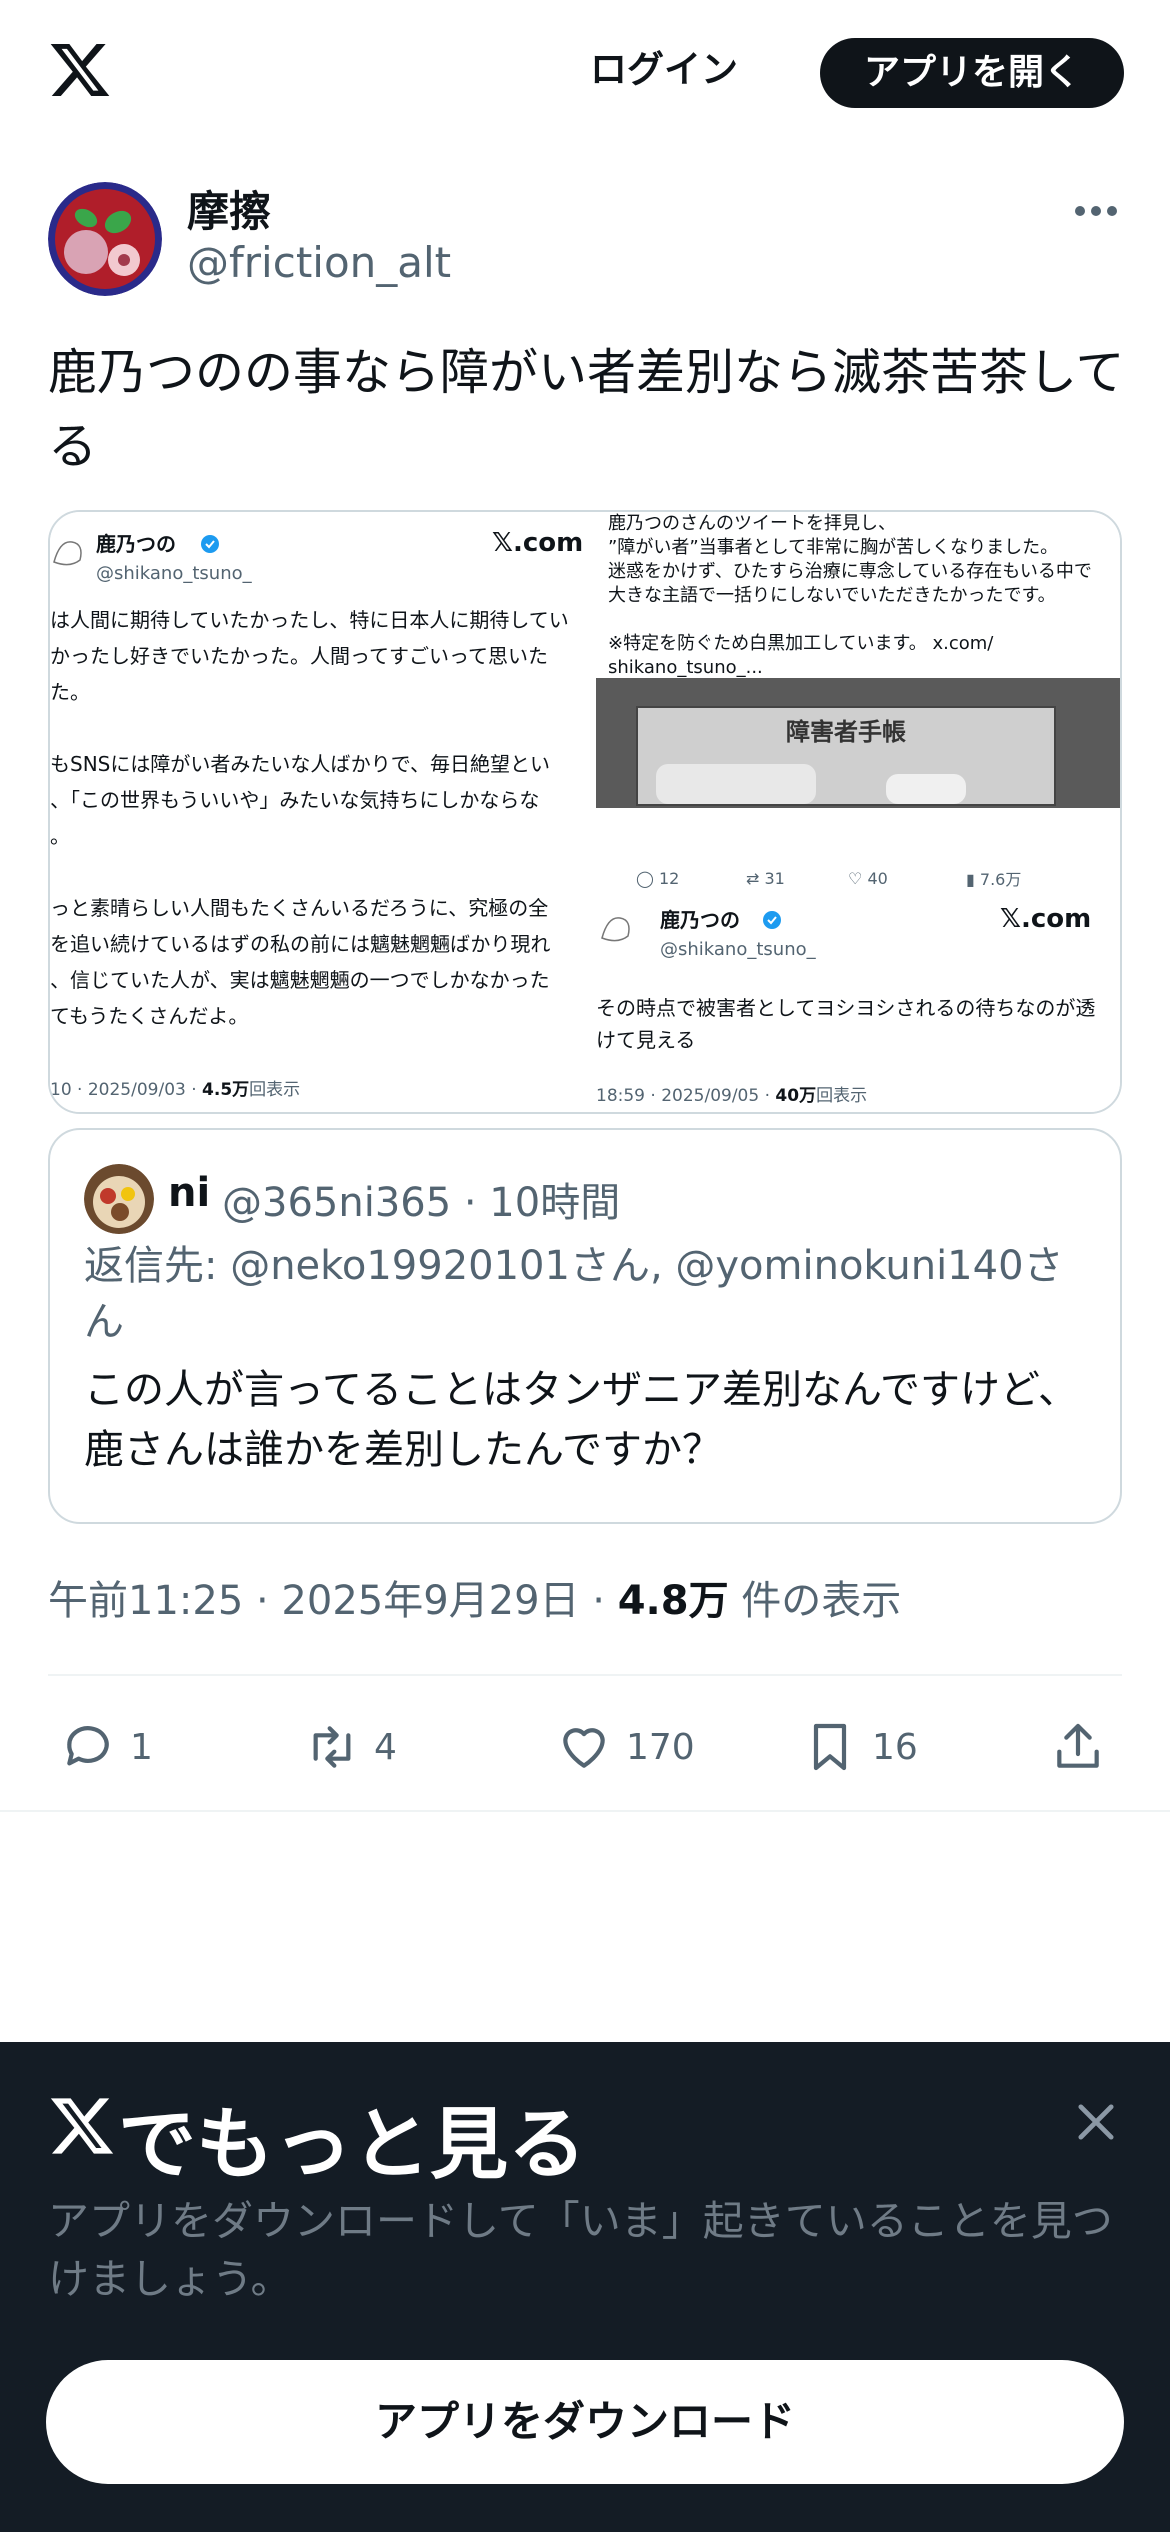 Image resolution: width=1170 pixels, height=2532 pixels. Describe the element at coordinates (591, 812) in the screenshot. I see `media-divider` at that location.